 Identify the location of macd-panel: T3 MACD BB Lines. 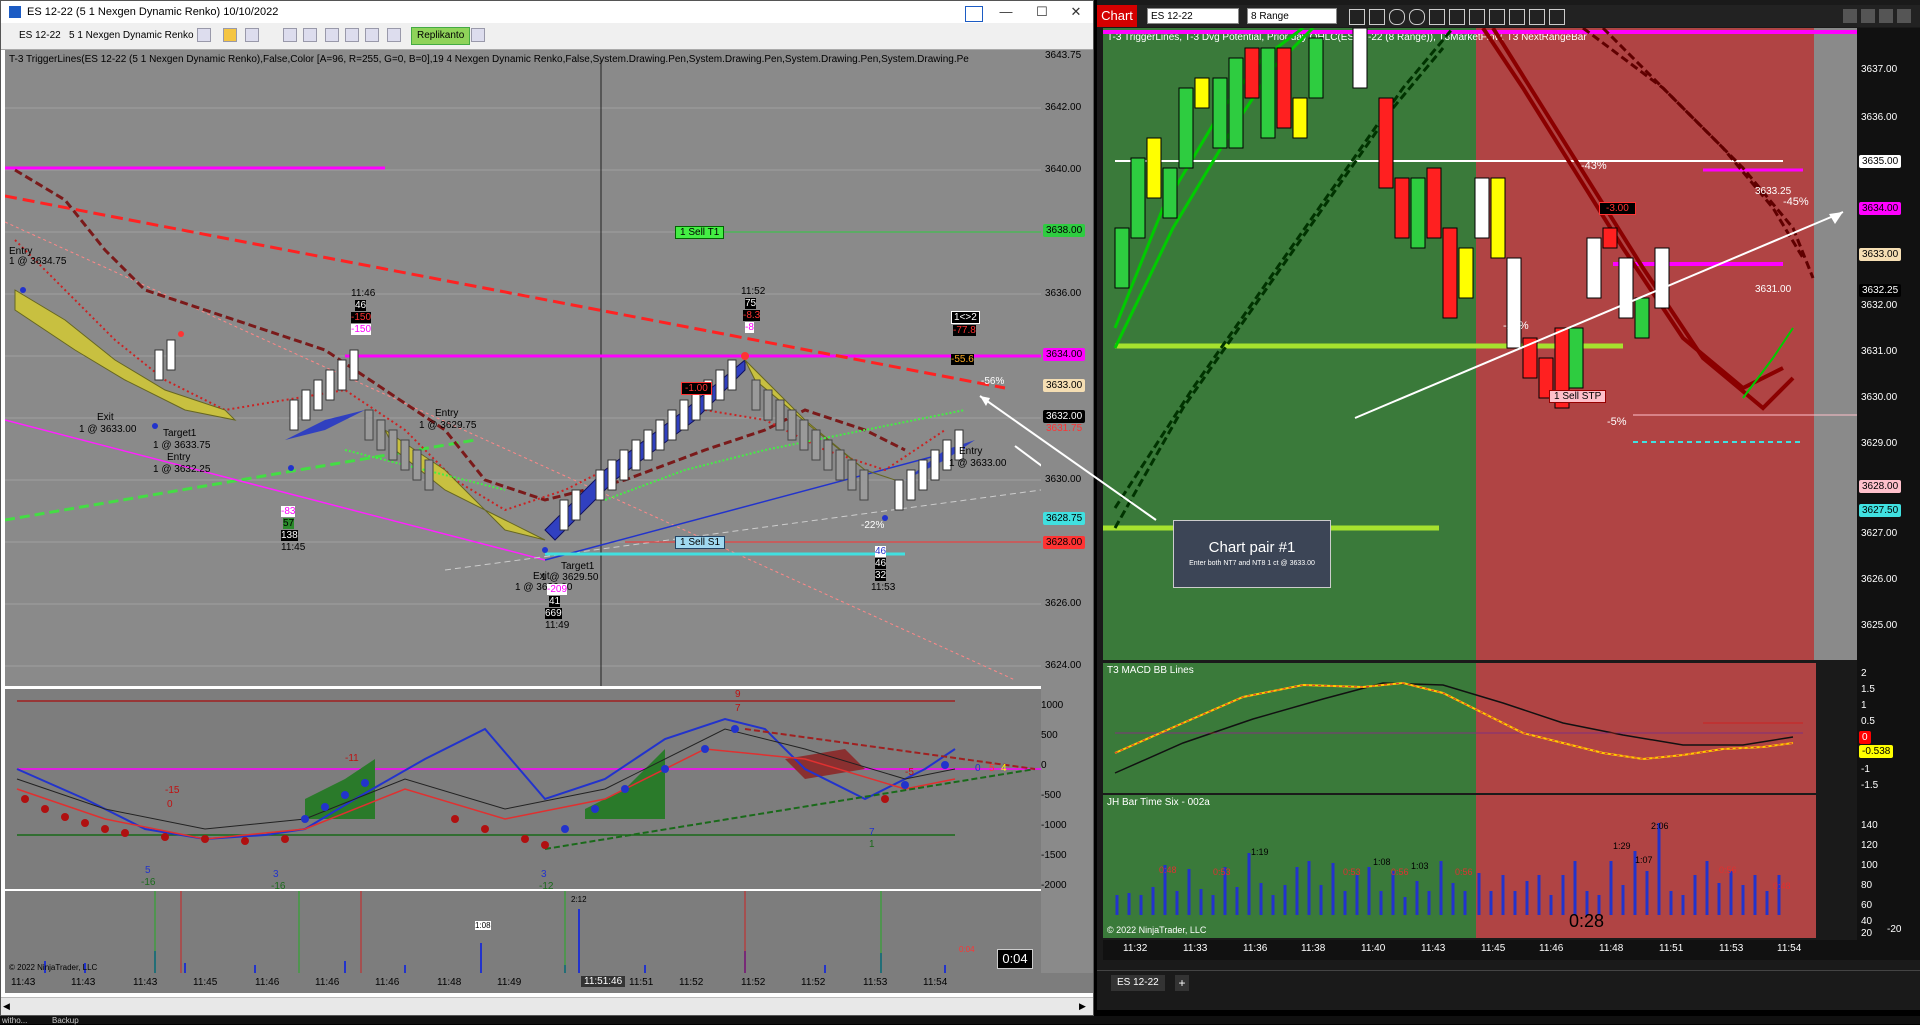
(1459, 728).